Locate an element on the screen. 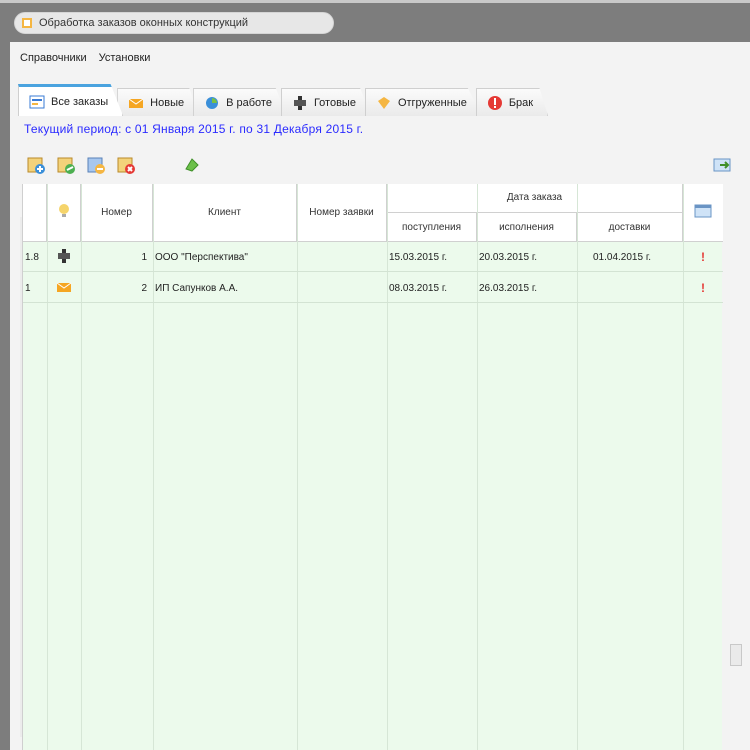 The height and width of the screenshot is (750, 750). scrollbar-thumb is located at coordinates (736, 655).